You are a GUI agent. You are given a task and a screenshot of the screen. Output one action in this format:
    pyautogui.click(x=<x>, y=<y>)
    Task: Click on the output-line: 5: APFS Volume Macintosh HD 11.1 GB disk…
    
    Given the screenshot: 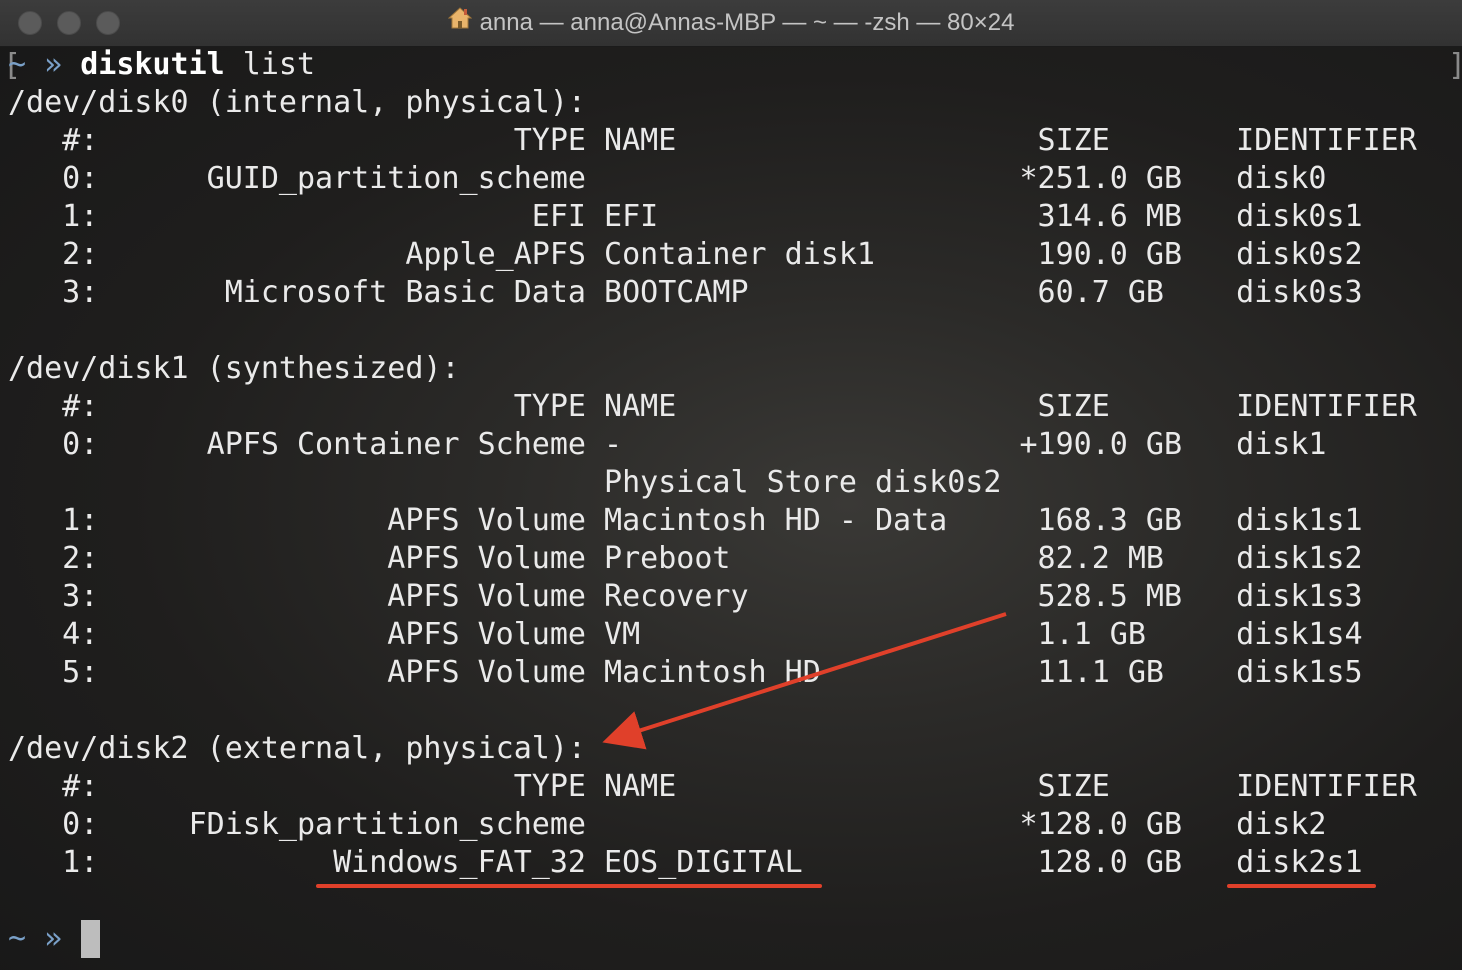 What is the action you would take?
    pyautogui.click(x=685, y=672)
    